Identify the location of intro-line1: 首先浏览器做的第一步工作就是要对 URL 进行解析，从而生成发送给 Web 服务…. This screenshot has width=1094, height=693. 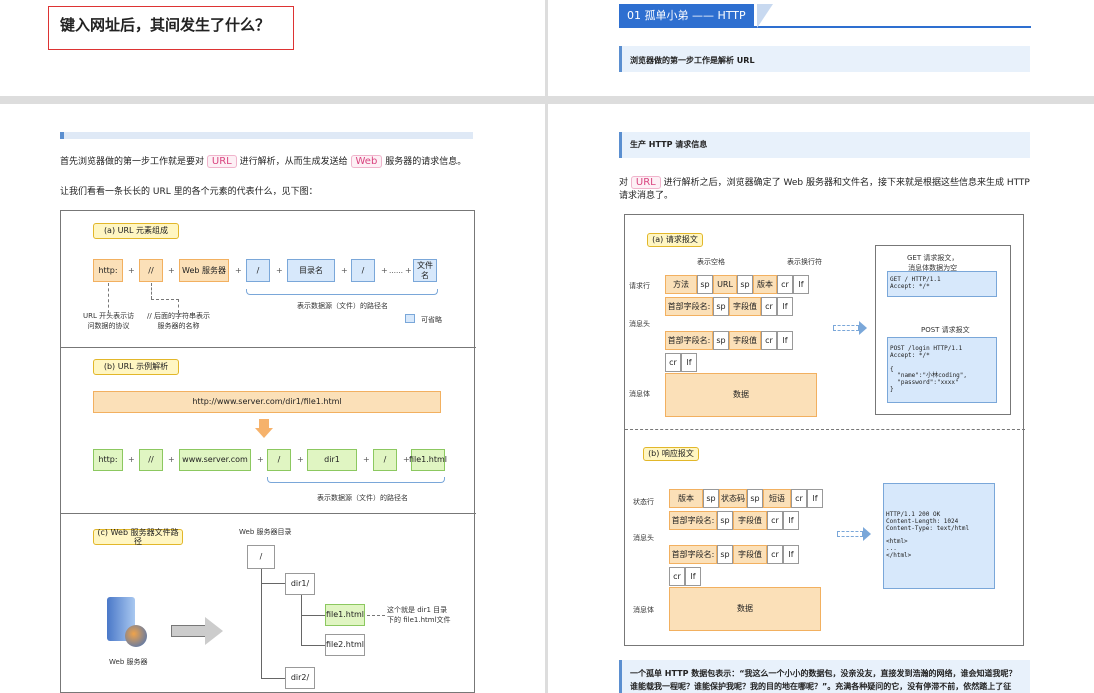
(263, 161).